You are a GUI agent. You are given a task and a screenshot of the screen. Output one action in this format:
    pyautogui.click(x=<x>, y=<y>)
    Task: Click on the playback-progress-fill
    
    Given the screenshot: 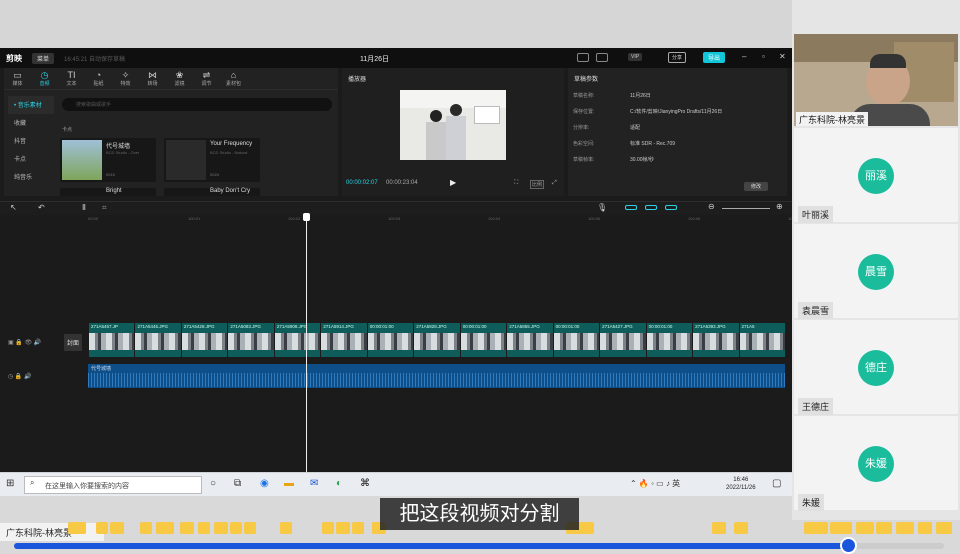 What is the action you would take?
    pyautogui.click(x=431, y=546)
    